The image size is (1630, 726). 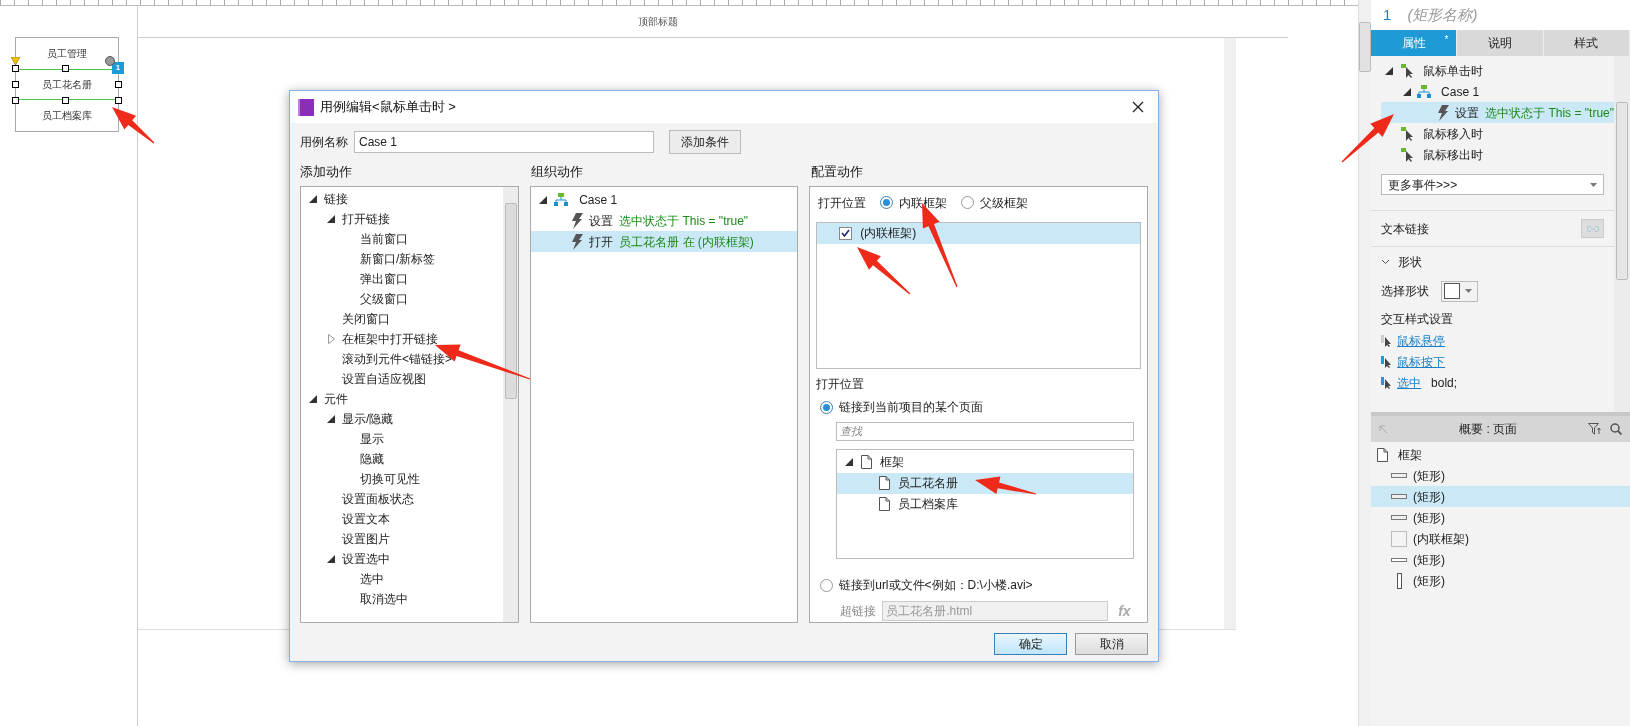 What do you see at coordinates (384, 599) in the screenshot?
I see `tree-item: 取消选中` at bounding box center [384, 599].